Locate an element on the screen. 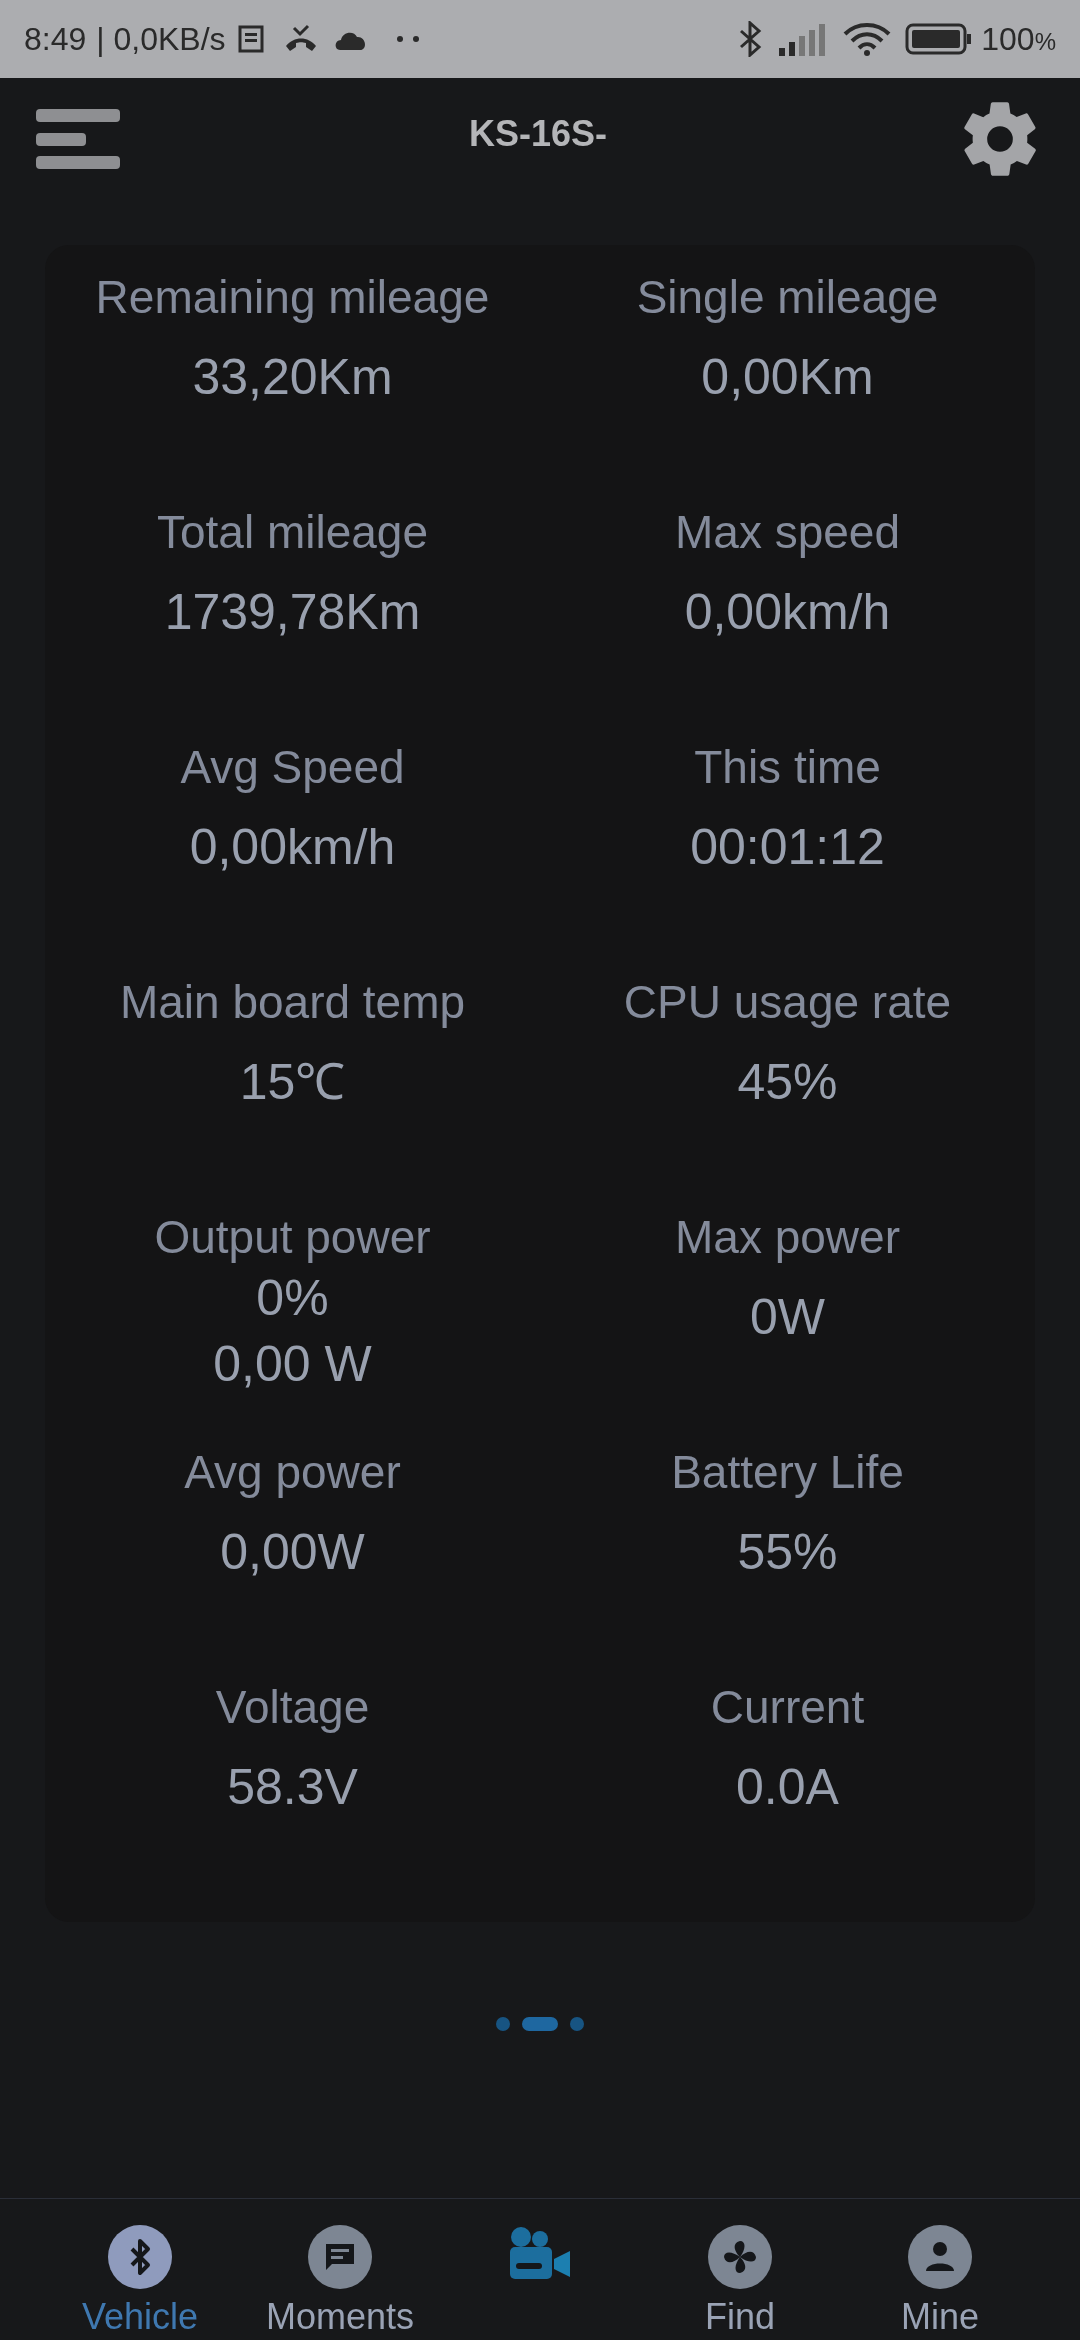  header-title: KS-16S- is located at coordinates (537, 134).